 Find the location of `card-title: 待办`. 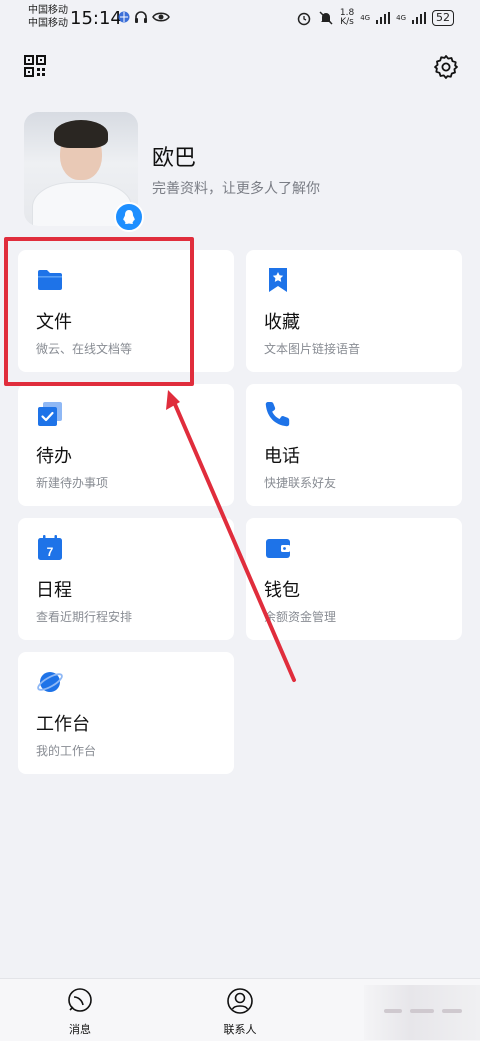

card-title: 待办 is located at coordinates (54, 456).